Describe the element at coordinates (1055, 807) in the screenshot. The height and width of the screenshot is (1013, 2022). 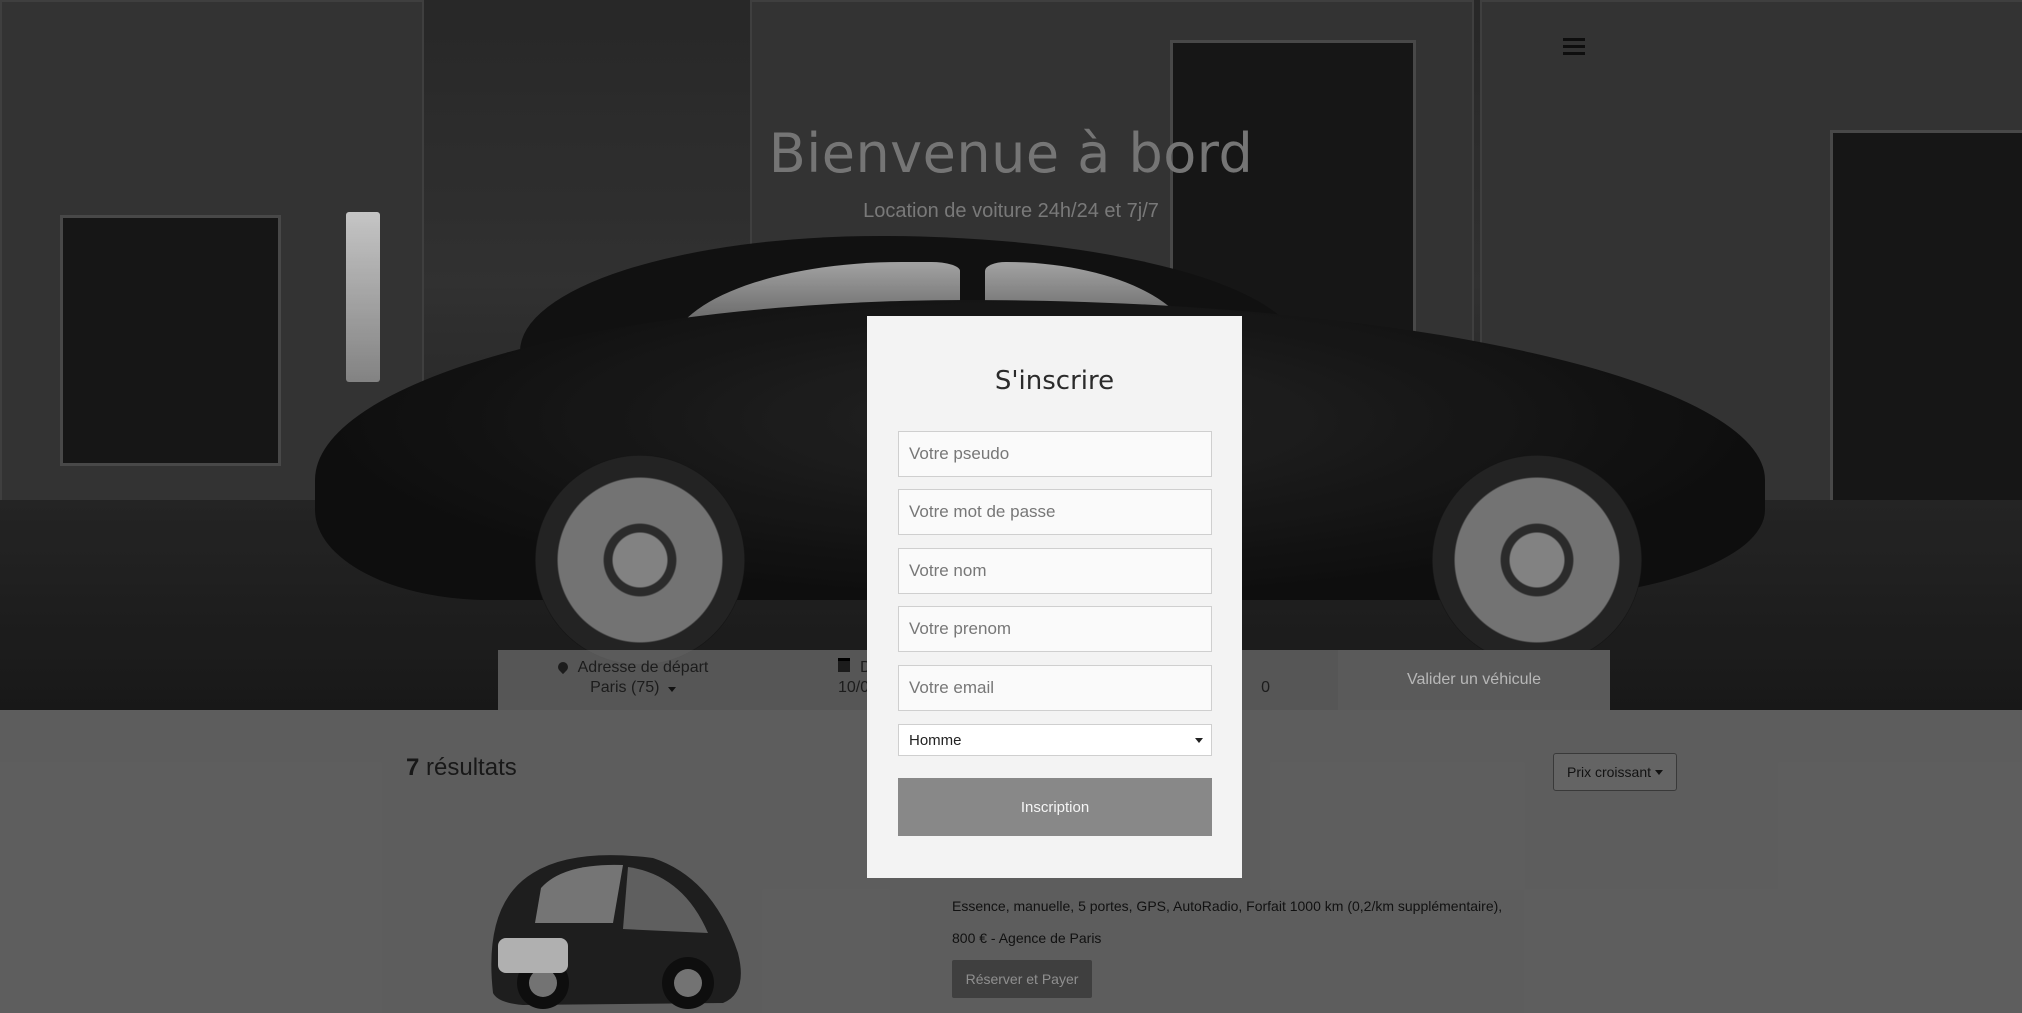
I see `signup-submit-button: Inscription` at that location.